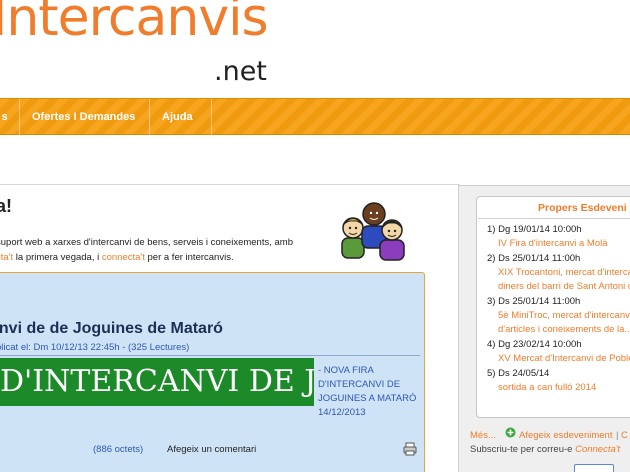  What do you see at coordinates (41, 152) in the screenshot?
I see `chevron-down-icon: ▼` at bounding box center [41, 152].